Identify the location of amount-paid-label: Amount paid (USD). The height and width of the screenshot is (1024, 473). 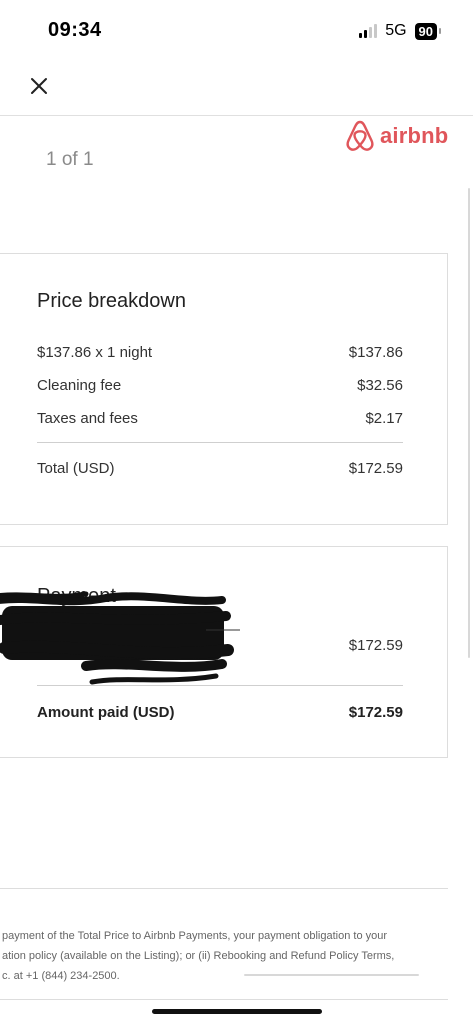
(106, 712).